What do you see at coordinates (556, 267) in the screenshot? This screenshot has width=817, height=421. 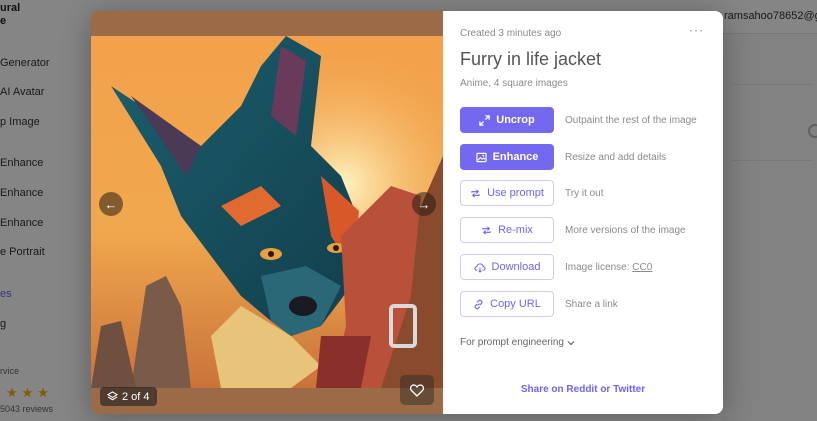 I see `action-row-download: Download Image license: CC0` at bounding box center [556, 267].